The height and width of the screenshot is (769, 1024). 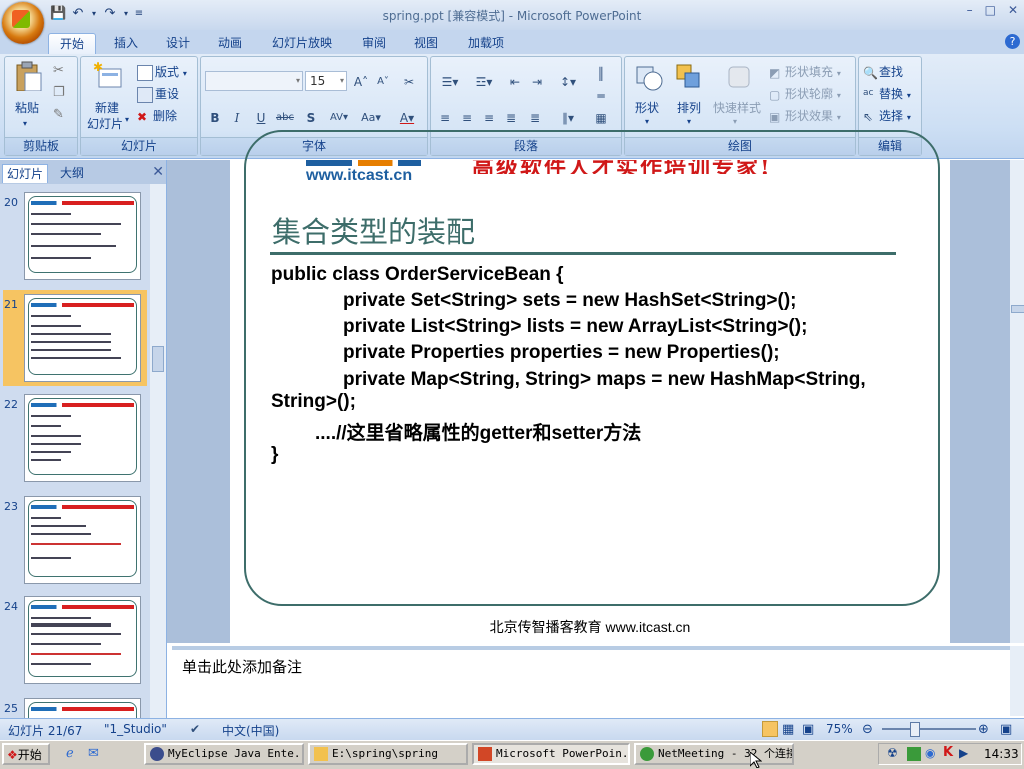 I want to click on format-painter-icon: ✎, so click(x=58, y=114).